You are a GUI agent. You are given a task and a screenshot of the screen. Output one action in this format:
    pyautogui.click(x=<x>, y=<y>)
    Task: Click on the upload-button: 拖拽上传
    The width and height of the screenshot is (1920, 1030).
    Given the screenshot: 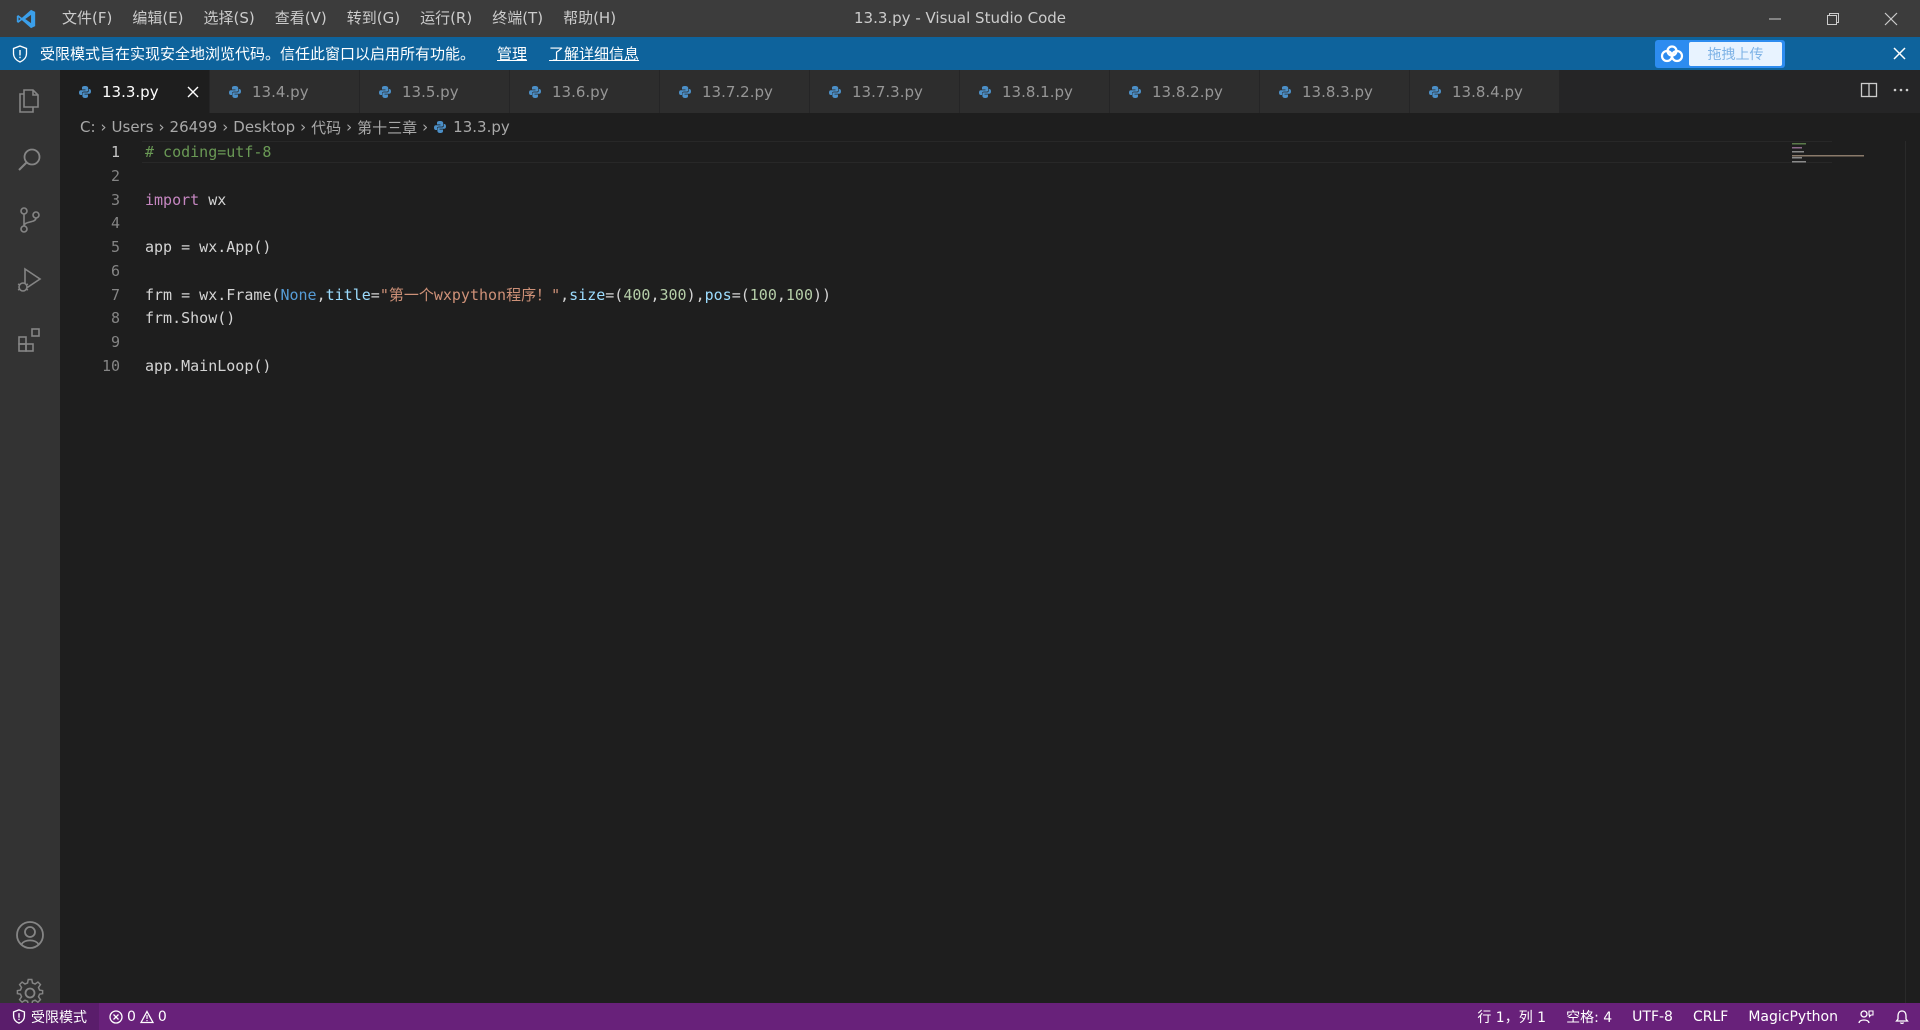 What is the action you would take?
    pyautogui.click(x=1720, y=54)
    